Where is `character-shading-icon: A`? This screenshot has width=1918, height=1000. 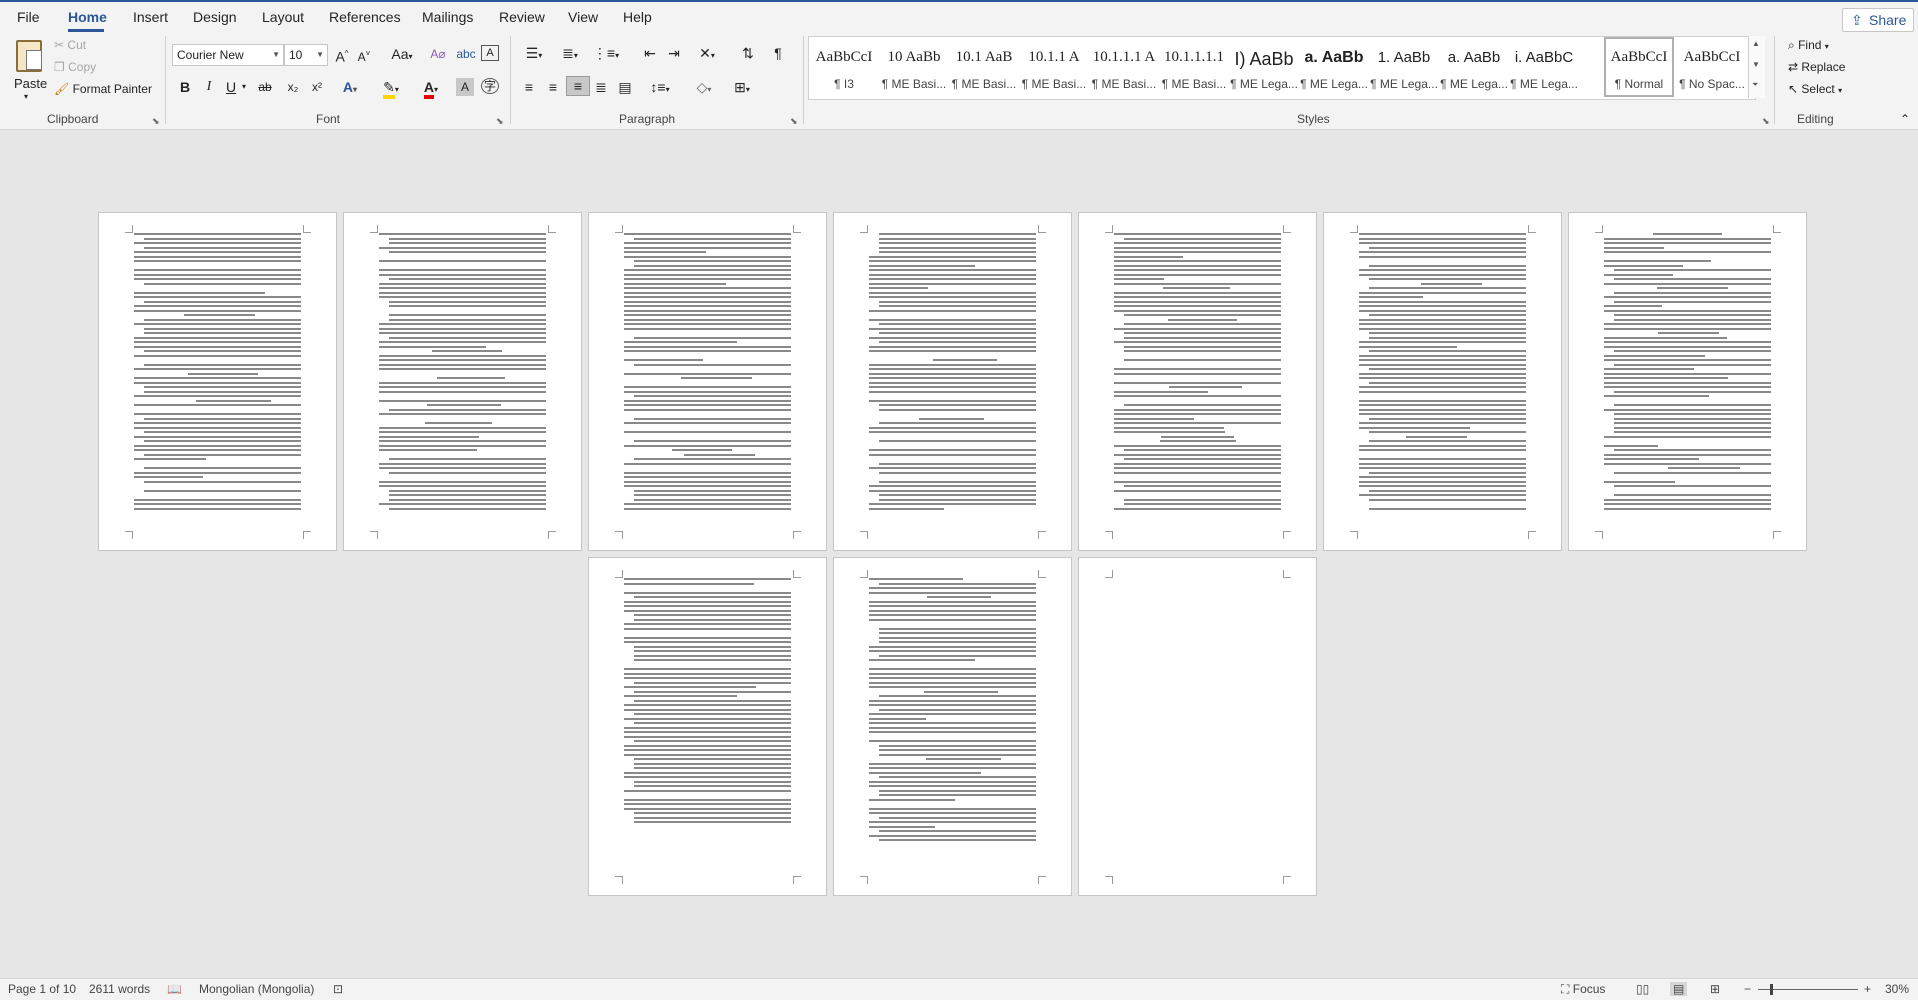
character-shading-icon: A is located at coordinates (465, 87).